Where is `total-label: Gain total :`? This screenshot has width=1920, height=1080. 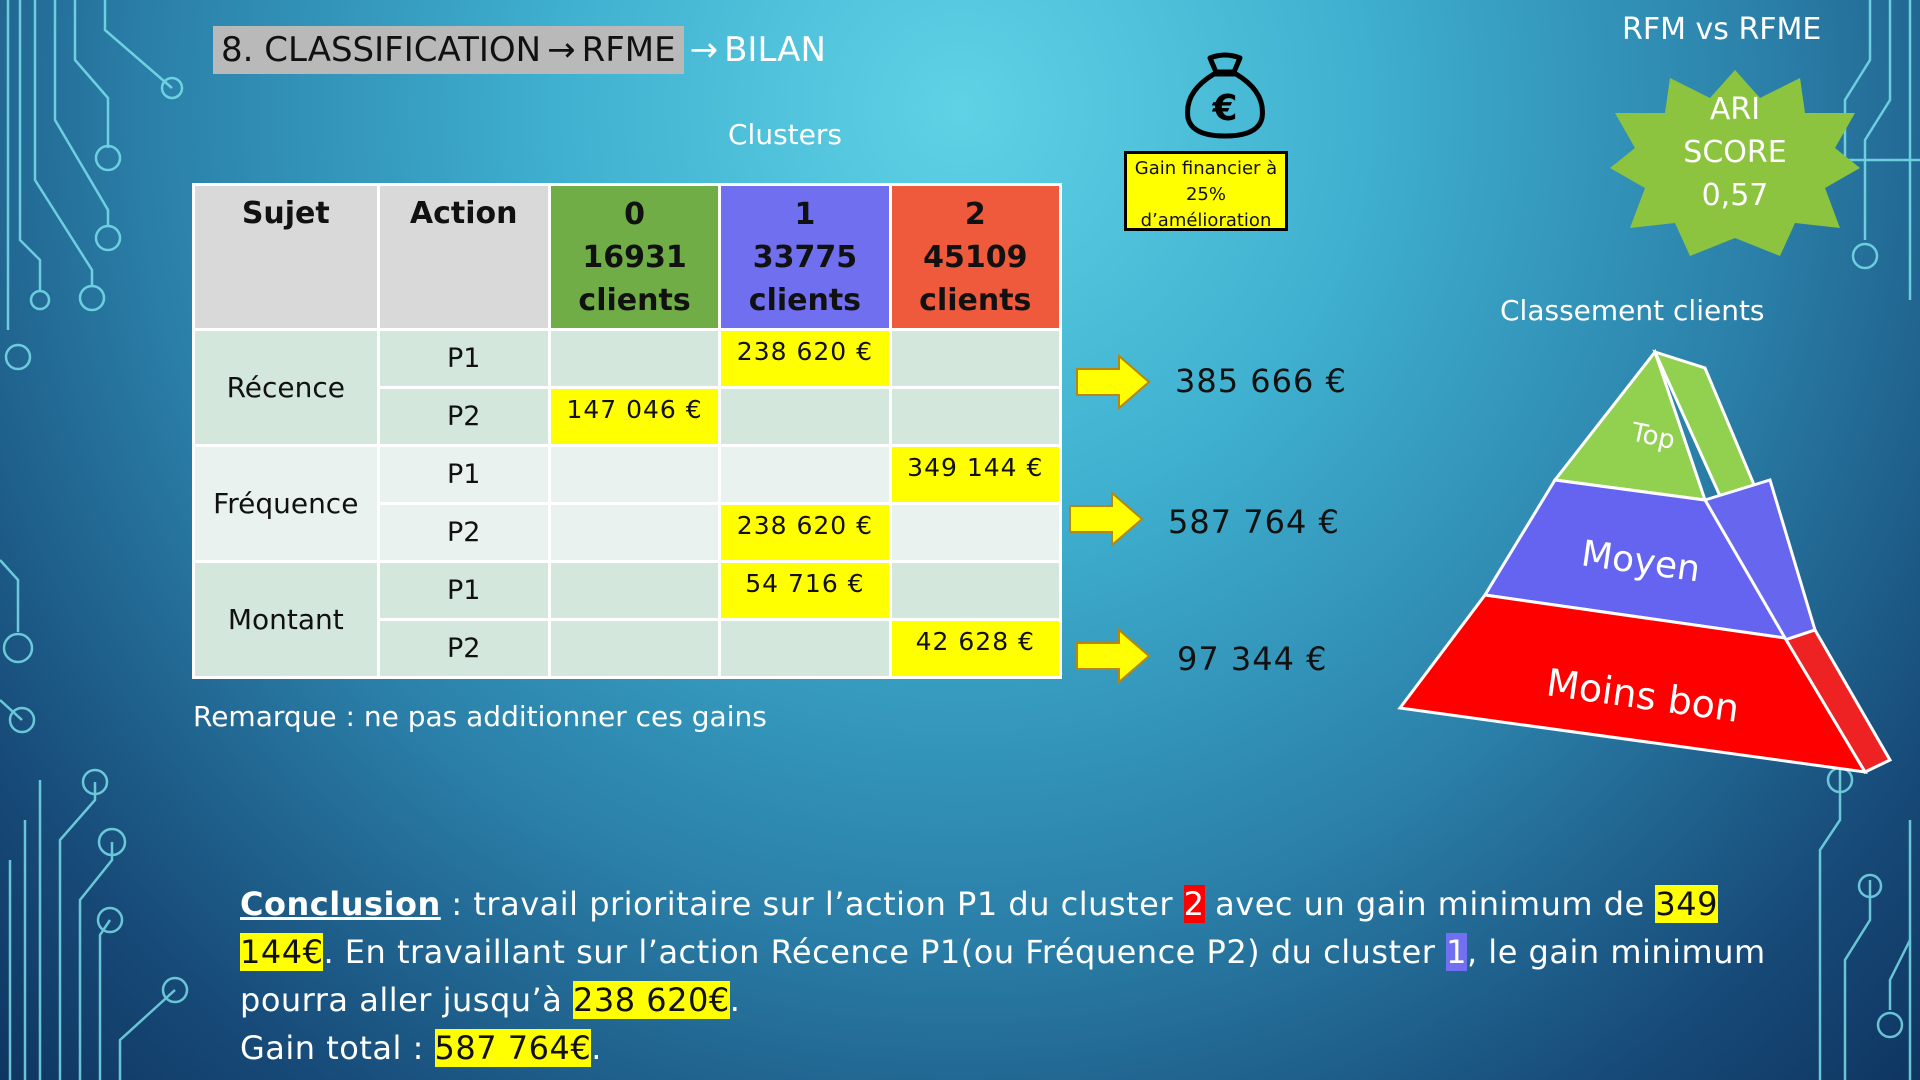 total-label: Gain total : is located at coordinates (337, 1048).